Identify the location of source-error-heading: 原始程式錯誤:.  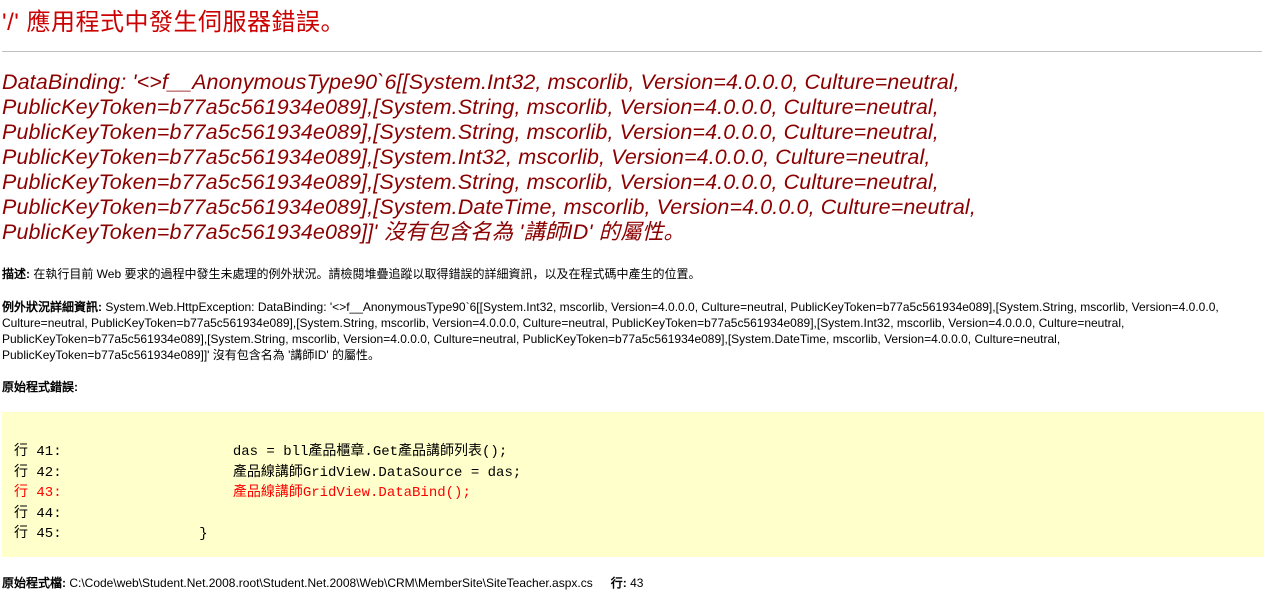
(632, 387).